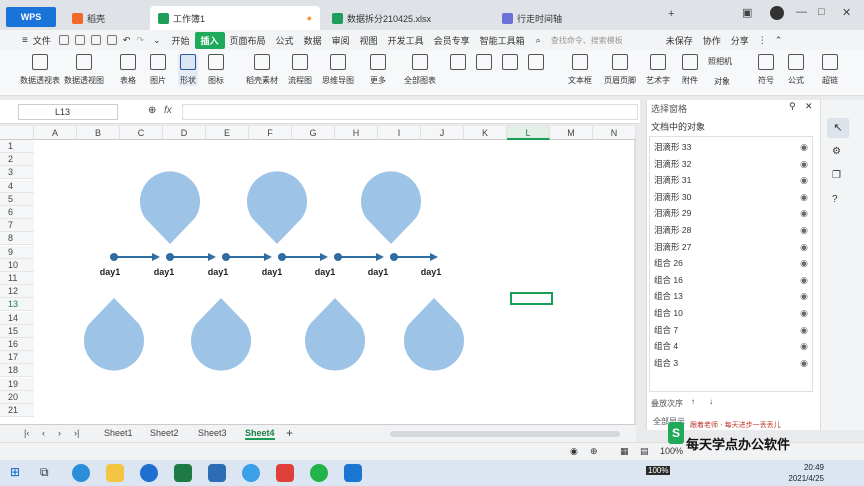  Describe the element at coordinates (671, 14) in the screenshot. I see `new-tab-plus-icon: +` at that location.